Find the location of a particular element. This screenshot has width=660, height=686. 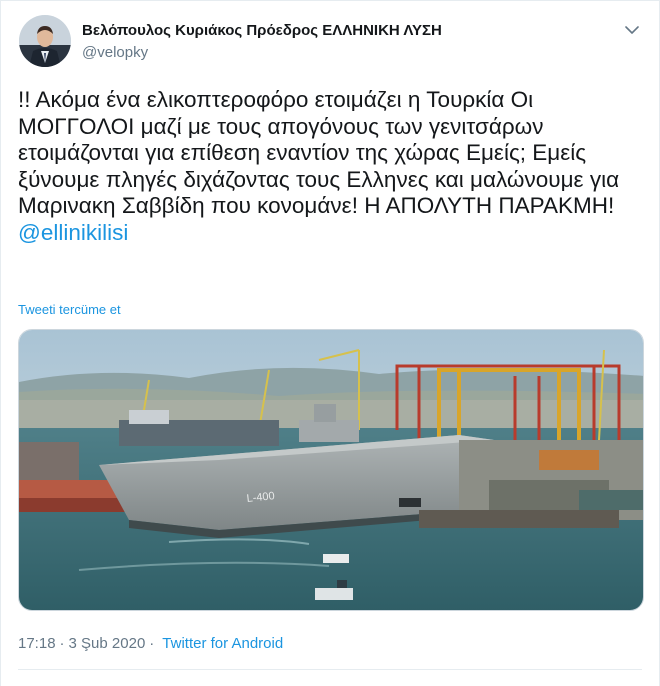

author-handle: @velopky is located at coordinates (115, 52).